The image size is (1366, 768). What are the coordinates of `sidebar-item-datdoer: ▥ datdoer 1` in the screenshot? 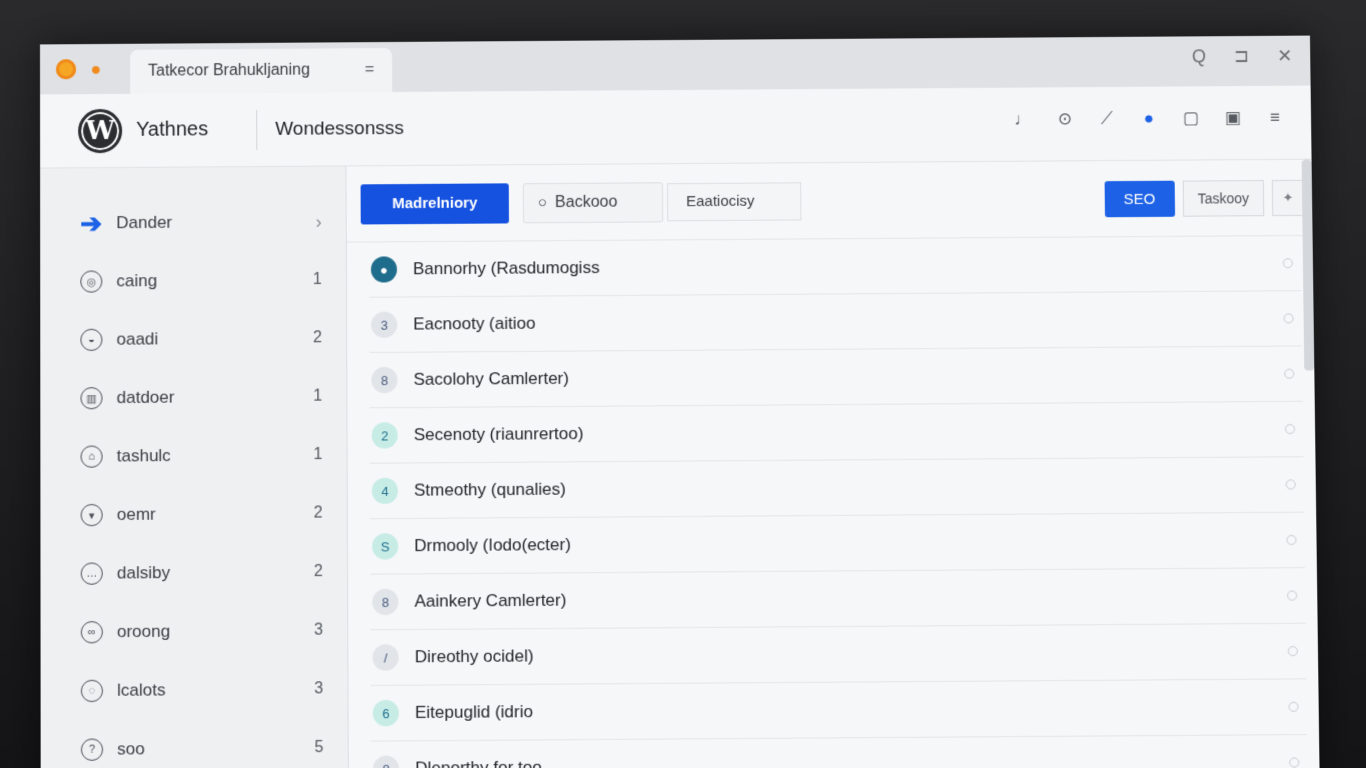 It's located at (193, 397).